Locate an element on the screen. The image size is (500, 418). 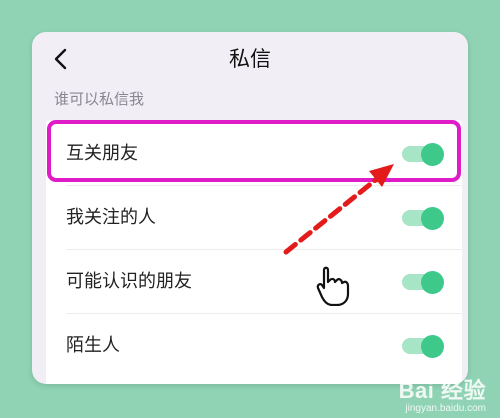
watermark-url: jingyan.baidu.com is located at coordinates (445, 408).